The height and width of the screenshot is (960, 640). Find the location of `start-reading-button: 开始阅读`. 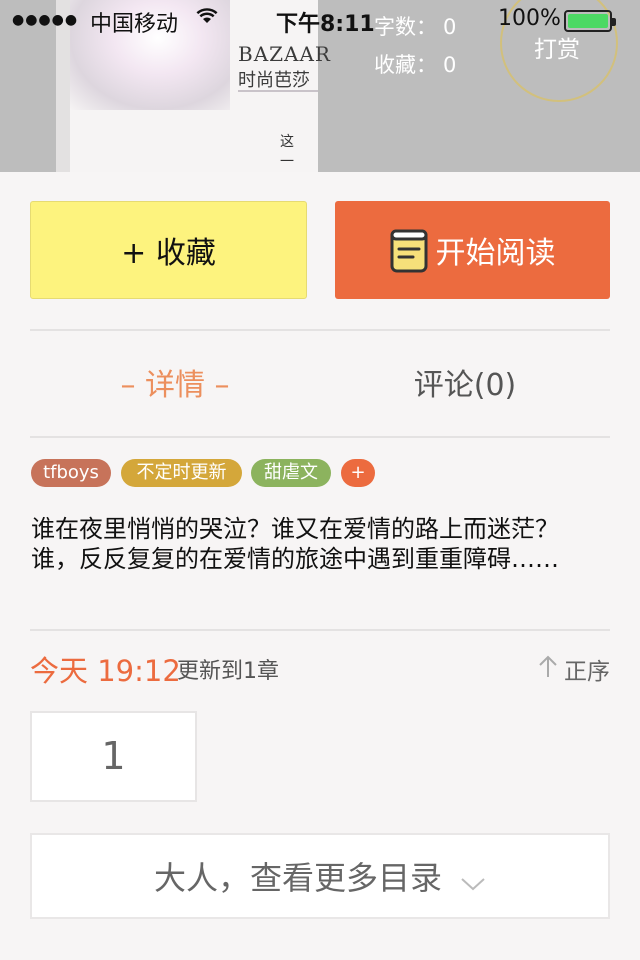

start-reading-button: 开始阅读 is located at coordinates (472, 250).